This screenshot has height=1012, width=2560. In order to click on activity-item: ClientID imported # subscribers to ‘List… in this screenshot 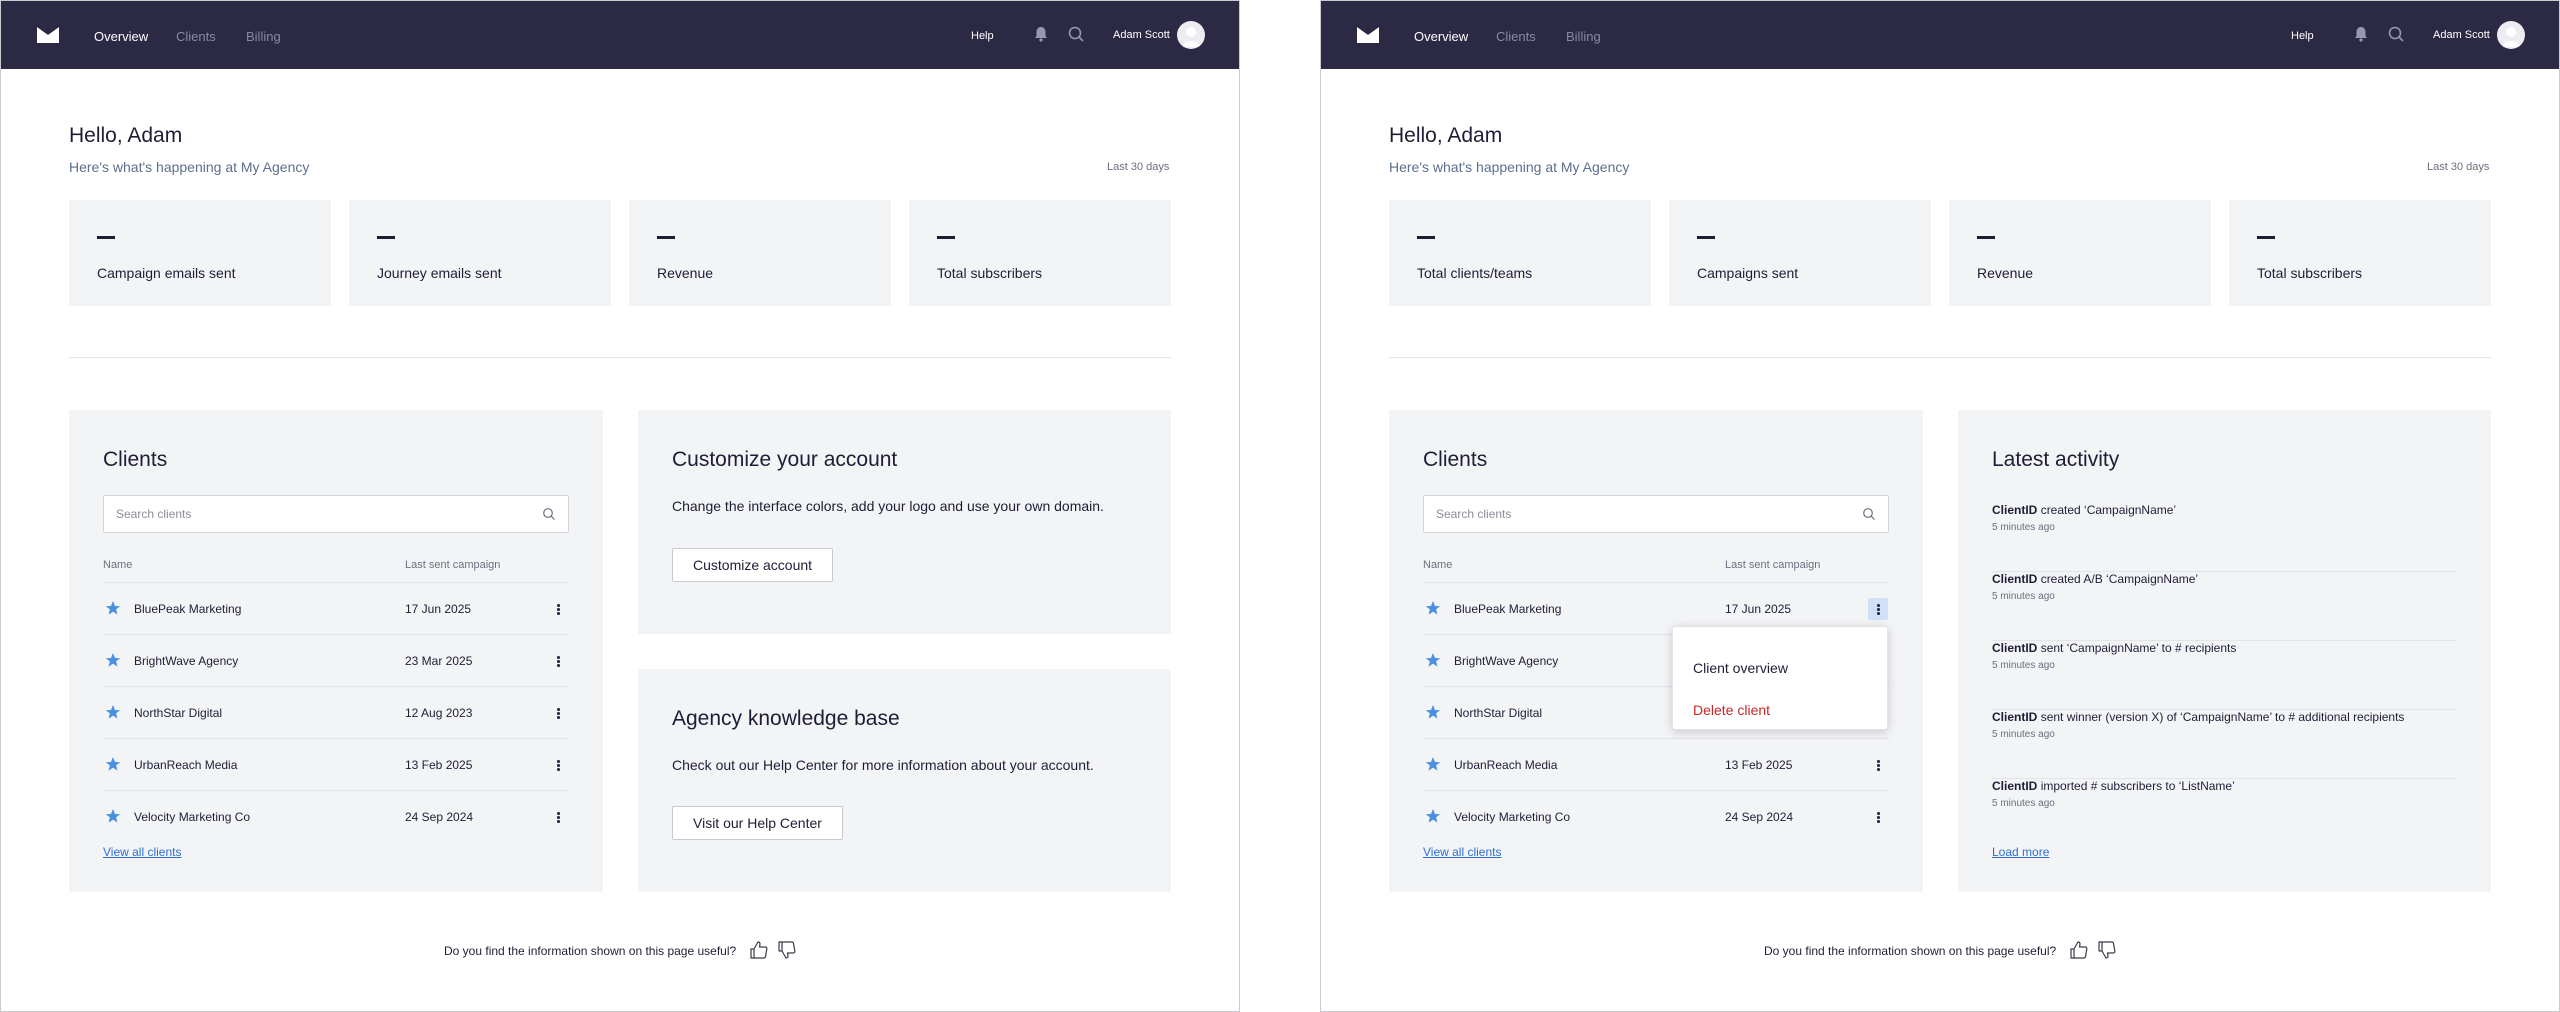, I will do `click(2224, 813)`.